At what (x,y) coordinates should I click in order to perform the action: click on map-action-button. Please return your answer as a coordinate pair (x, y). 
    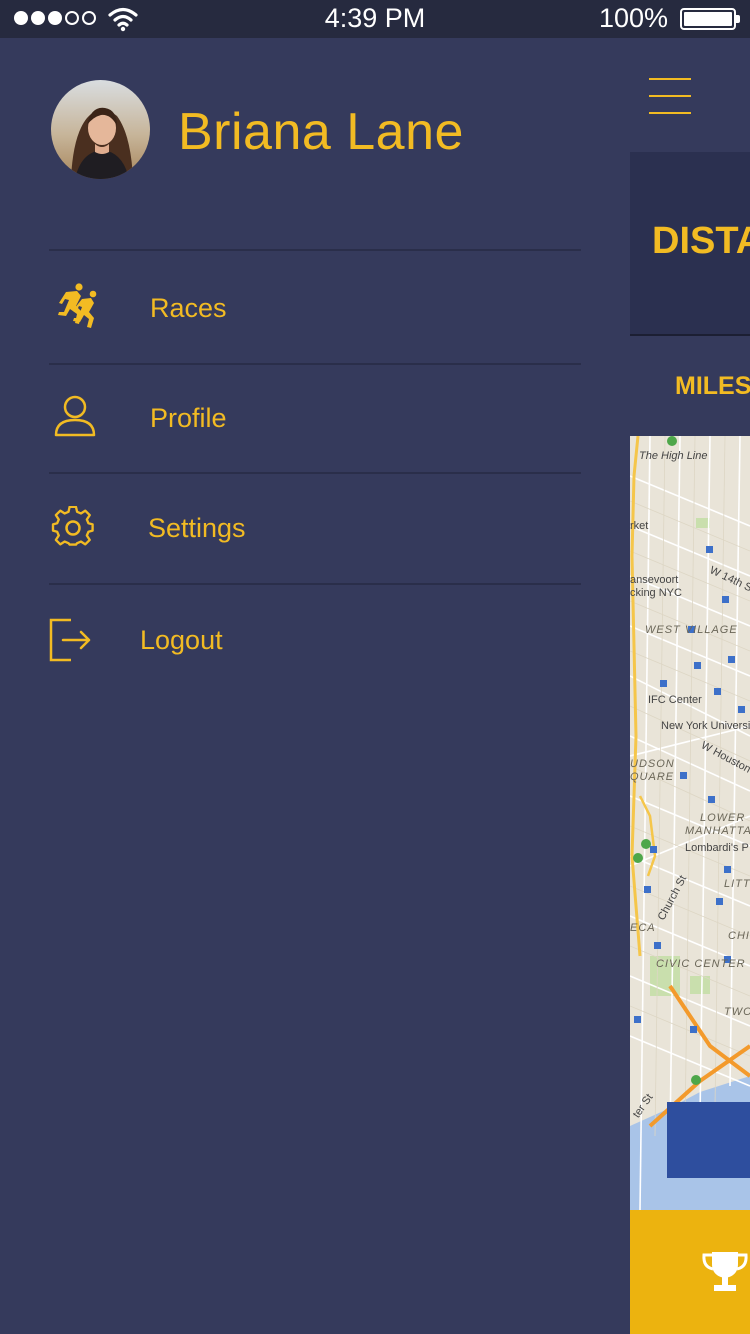
    Looking at the image, I should click on (708, 1140).